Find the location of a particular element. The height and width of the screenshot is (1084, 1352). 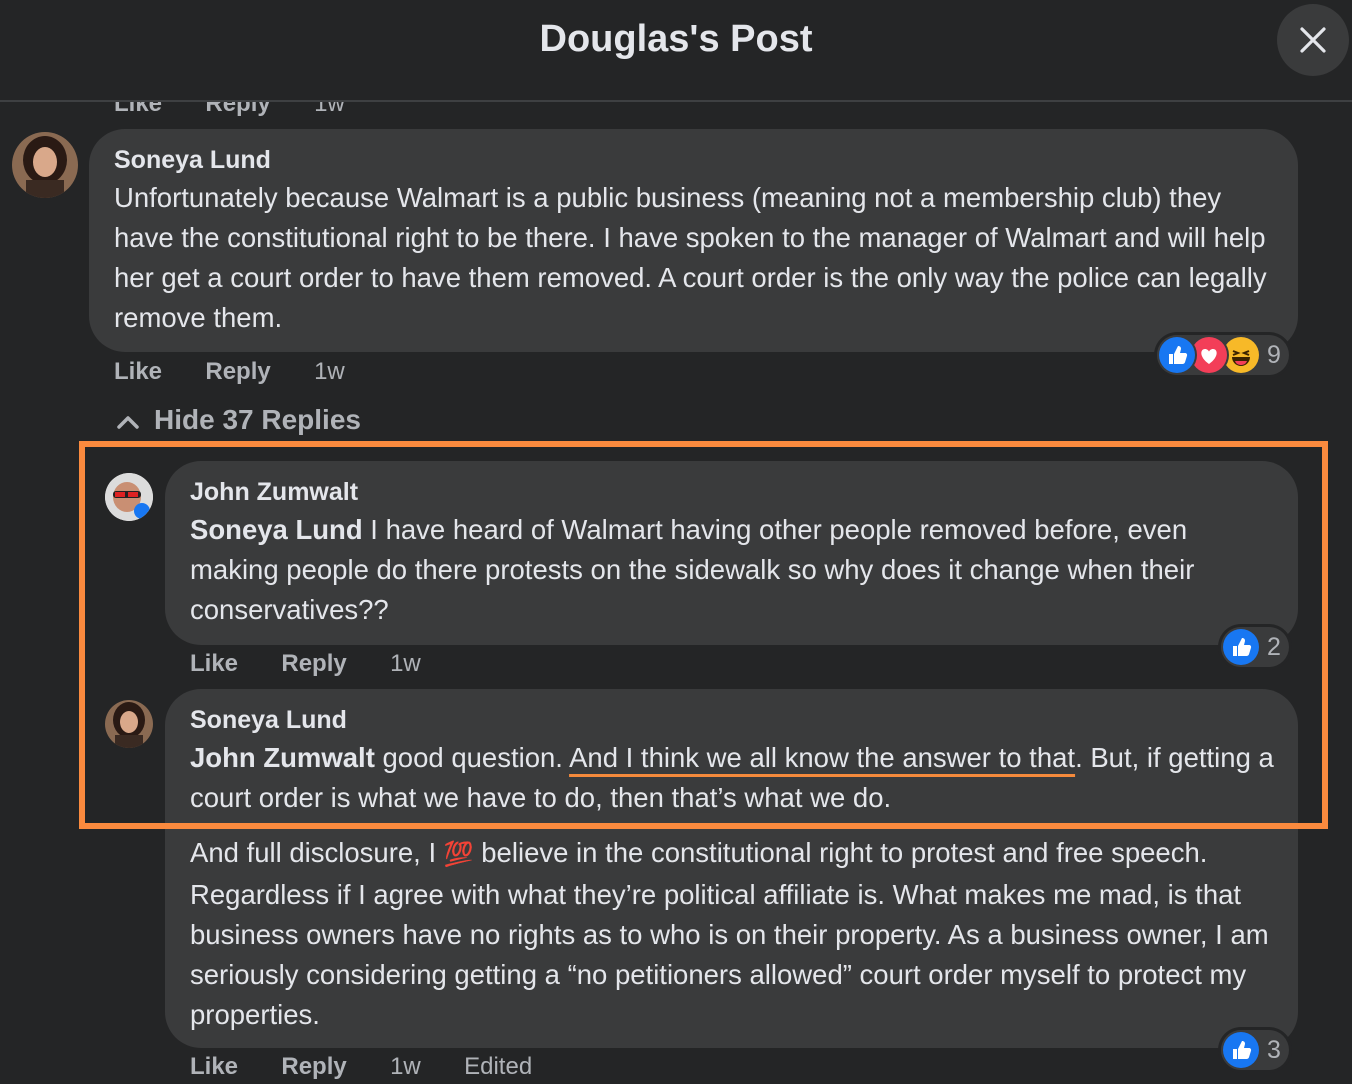

hide-replies-label: Hide 37 Replies is located at coordinates (257, 419).